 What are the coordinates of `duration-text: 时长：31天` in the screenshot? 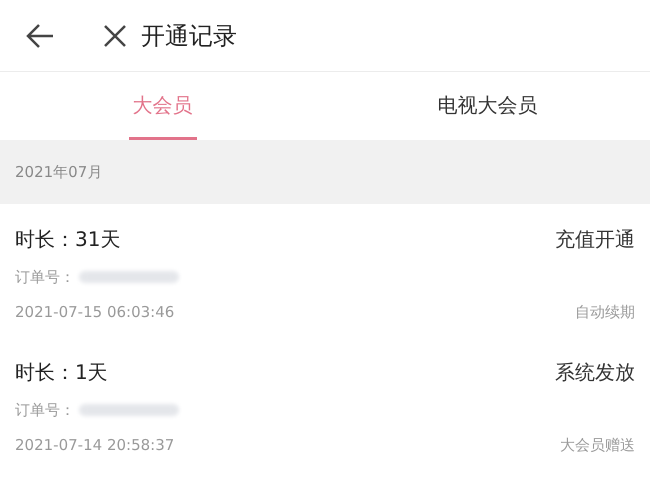 It's located at (67, 239).